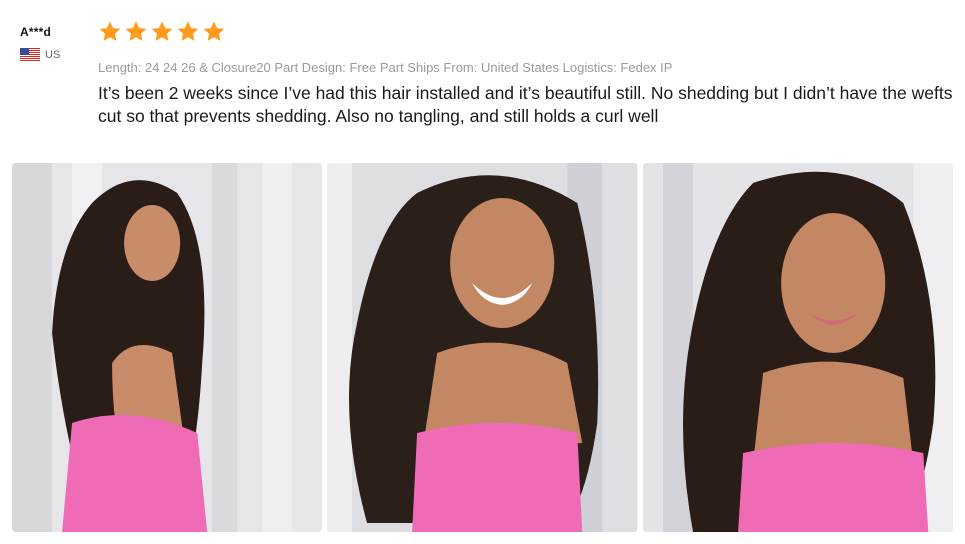 The height and width of the screenshot is (544, 965). Describe the element at coordinates (30, 54) in the screenshot. I see `us-flag-icon` at that location.